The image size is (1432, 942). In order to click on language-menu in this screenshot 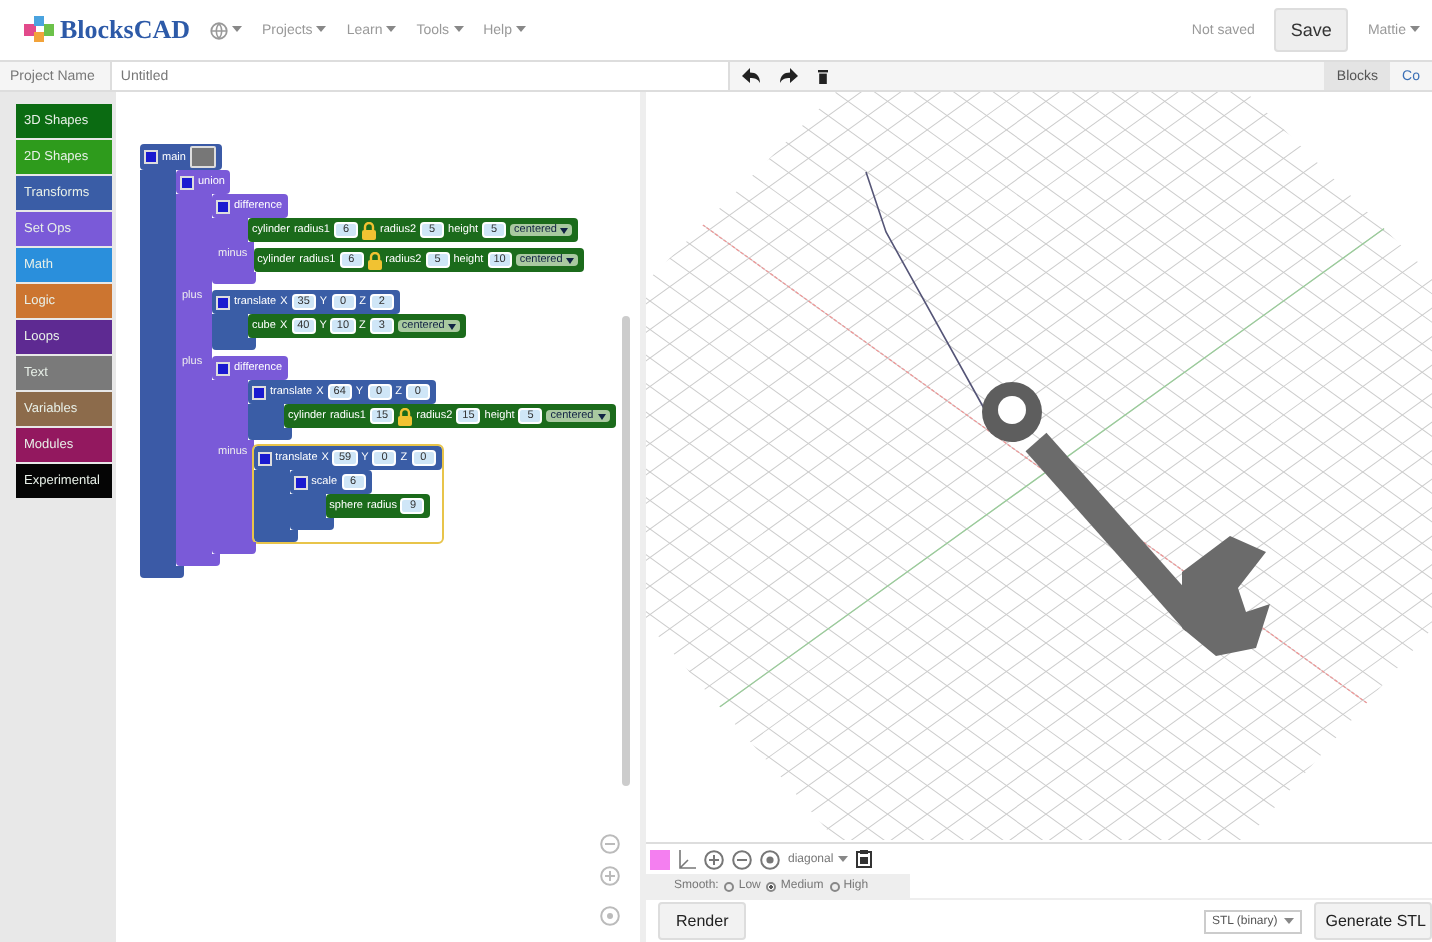, I will do `click(226, 30)`.